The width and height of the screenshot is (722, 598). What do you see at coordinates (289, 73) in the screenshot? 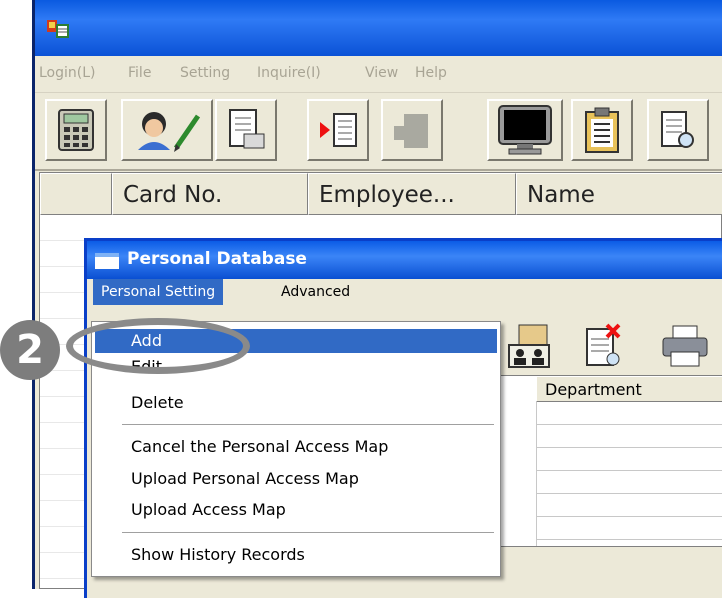
I see `menu-inquire: Inquire(I)` at bounding box center [289, 73].